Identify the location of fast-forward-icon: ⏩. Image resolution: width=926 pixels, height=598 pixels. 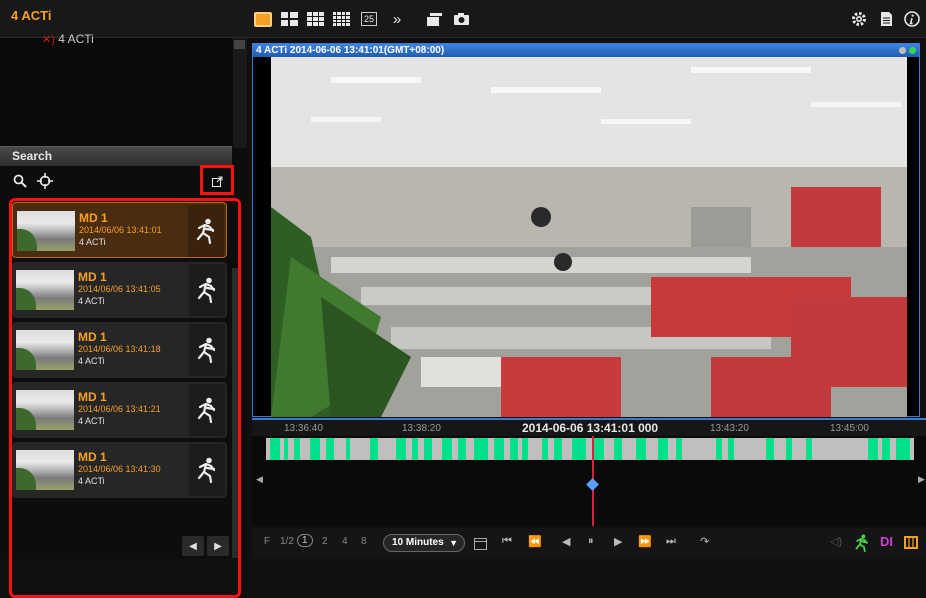
(645, 541).